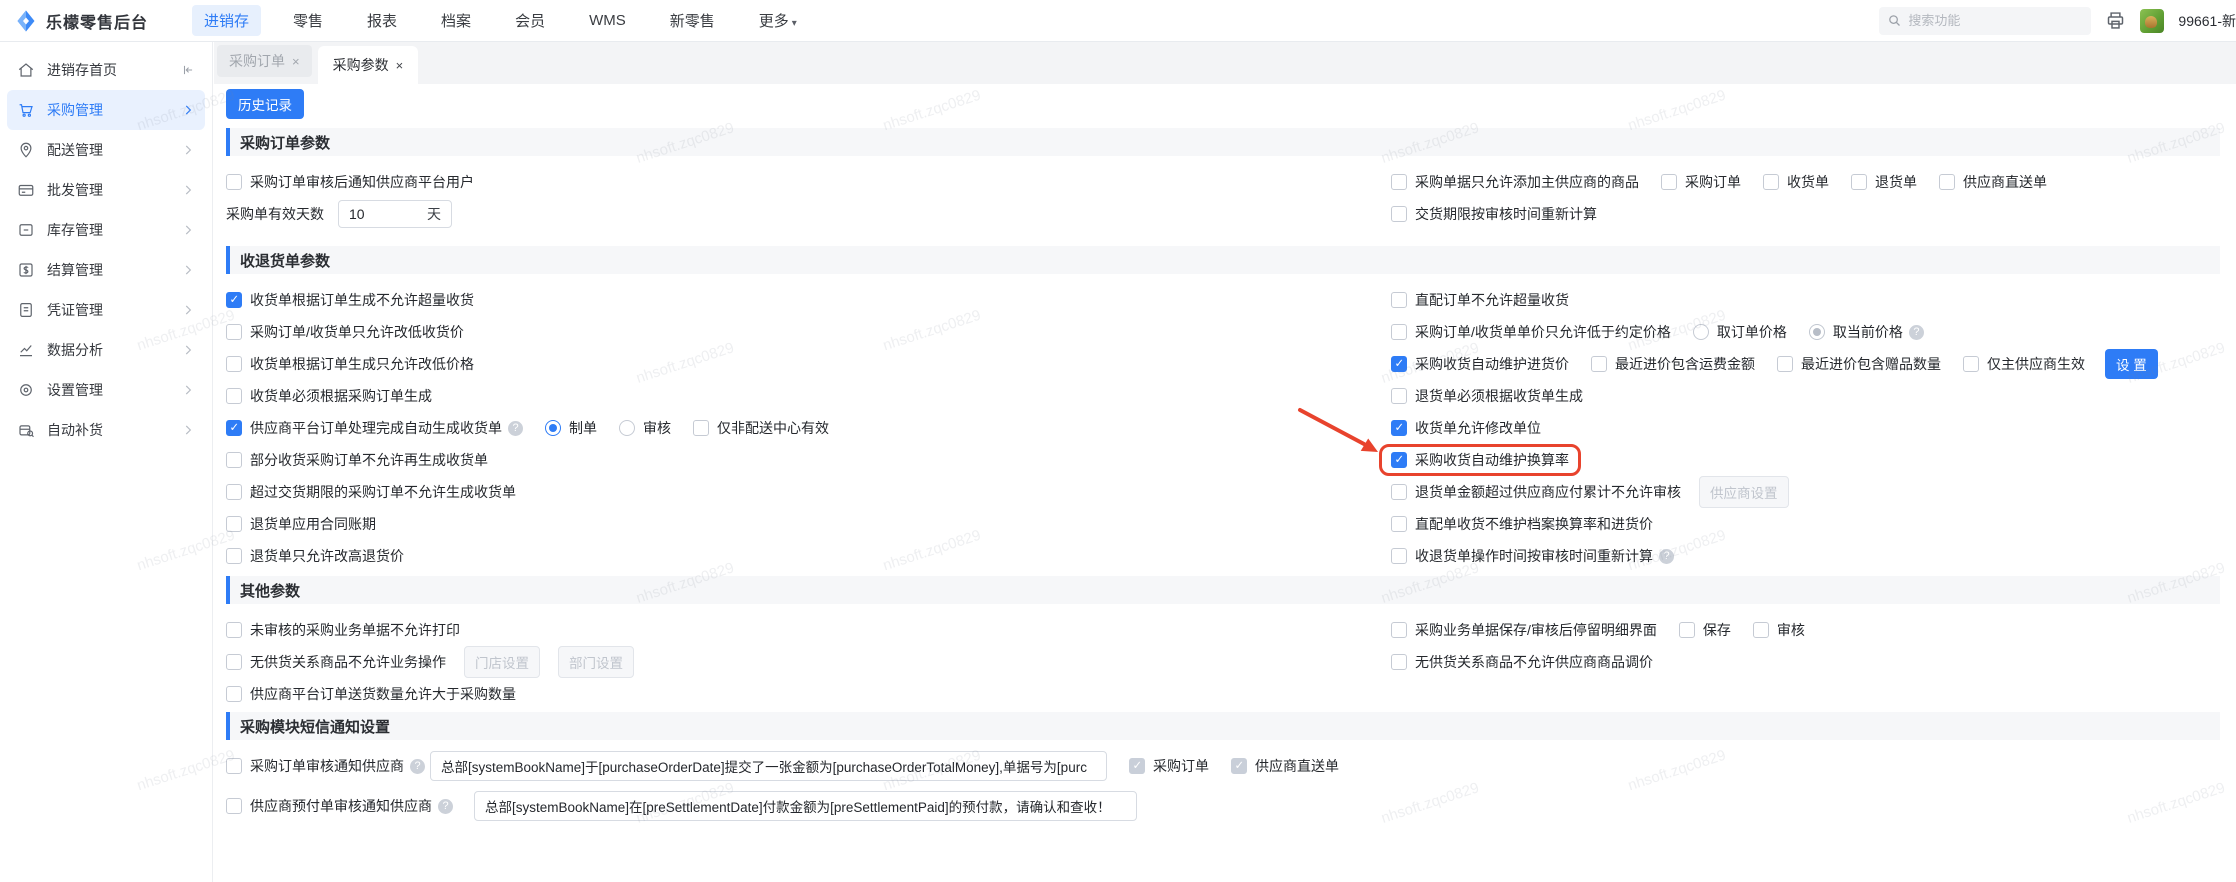 The image size is (2236, 882). Describe the element at coordinates (357, 332) in the screenshot. I see `param-label: 采购订单/收货单只允许改低收货价` at that location.